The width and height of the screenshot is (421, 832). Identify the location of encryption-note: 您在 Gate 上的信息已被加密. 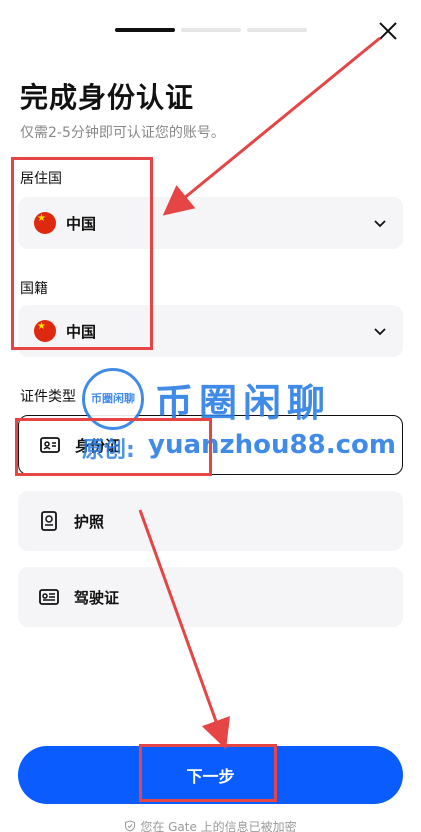
(210, 825).